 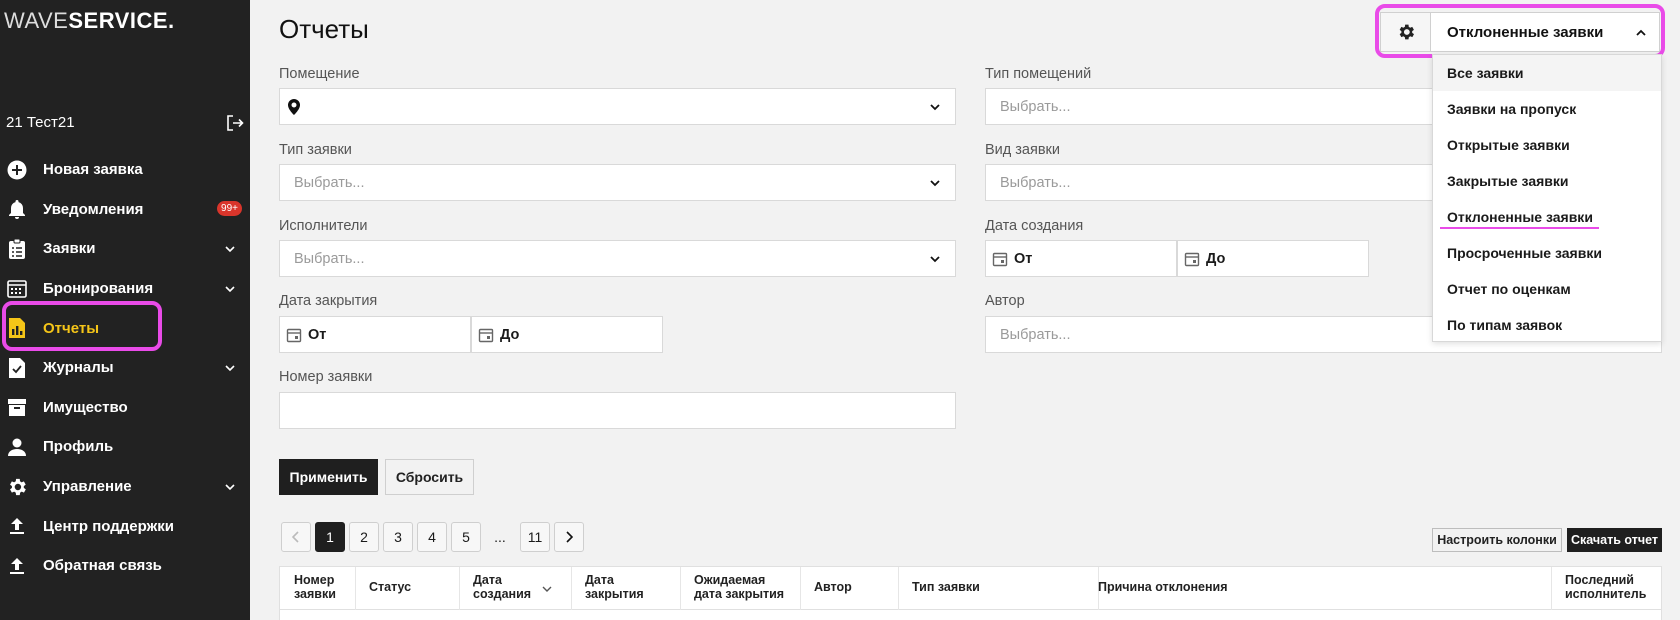 I want to click on report-option-by-type: По типам заявок, so click(x=1547, y=325).